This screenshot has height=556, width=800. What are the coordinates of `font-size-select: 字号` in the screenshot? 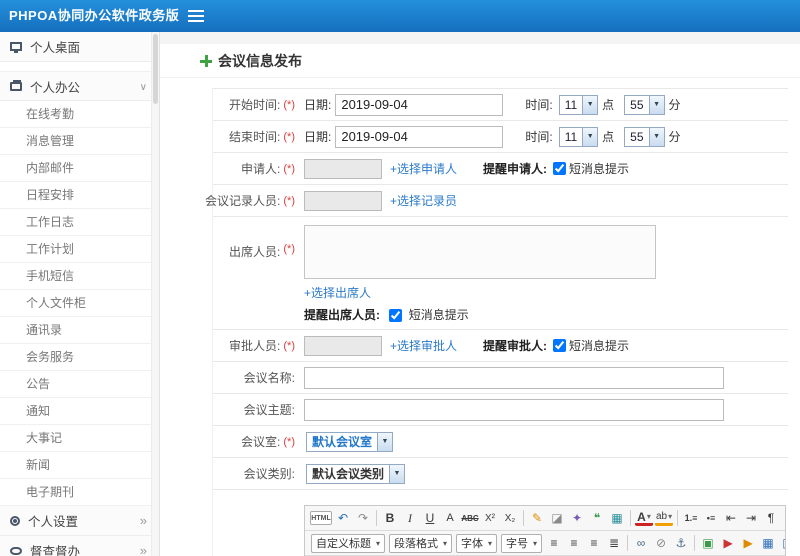 It's located at (522, 543).